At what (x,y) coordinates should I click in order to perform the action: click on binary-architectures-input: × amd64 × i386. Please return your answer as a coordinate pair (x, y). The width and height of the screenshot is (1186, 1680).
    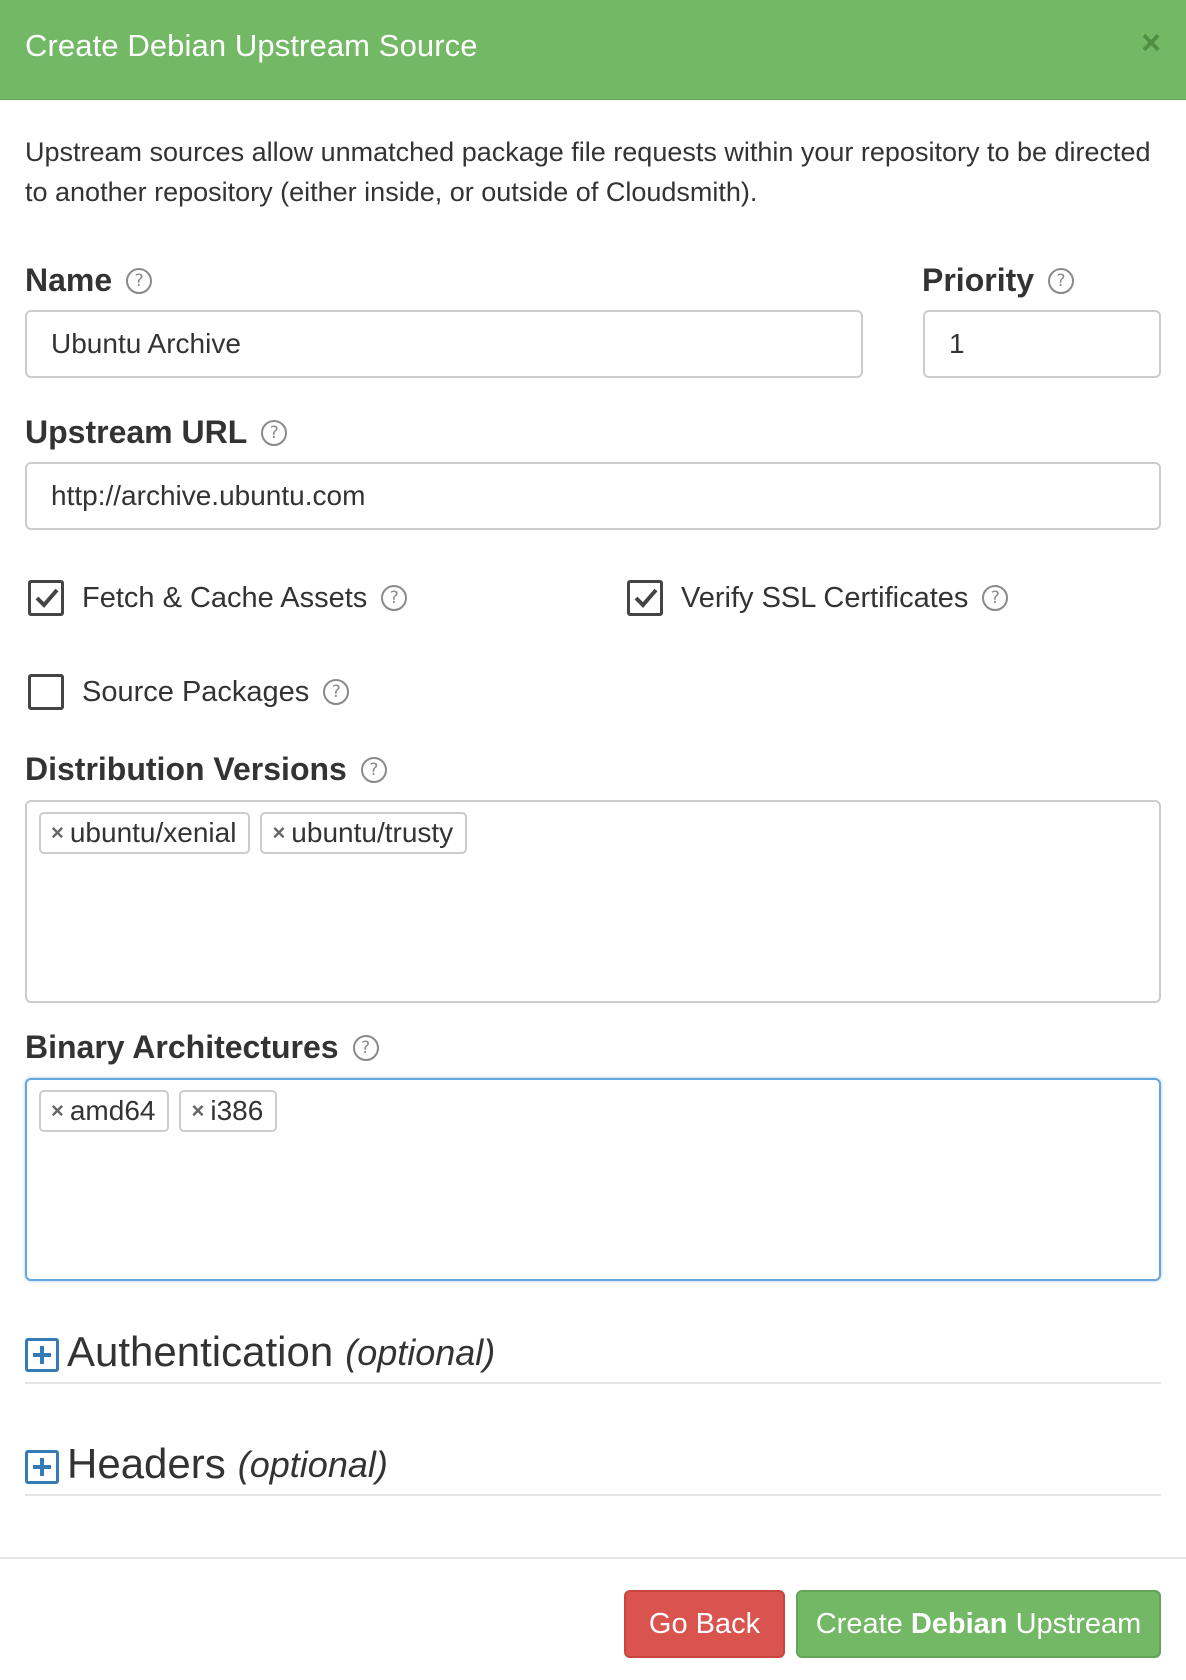
    Looking at the image, I should click on (593, 1179).